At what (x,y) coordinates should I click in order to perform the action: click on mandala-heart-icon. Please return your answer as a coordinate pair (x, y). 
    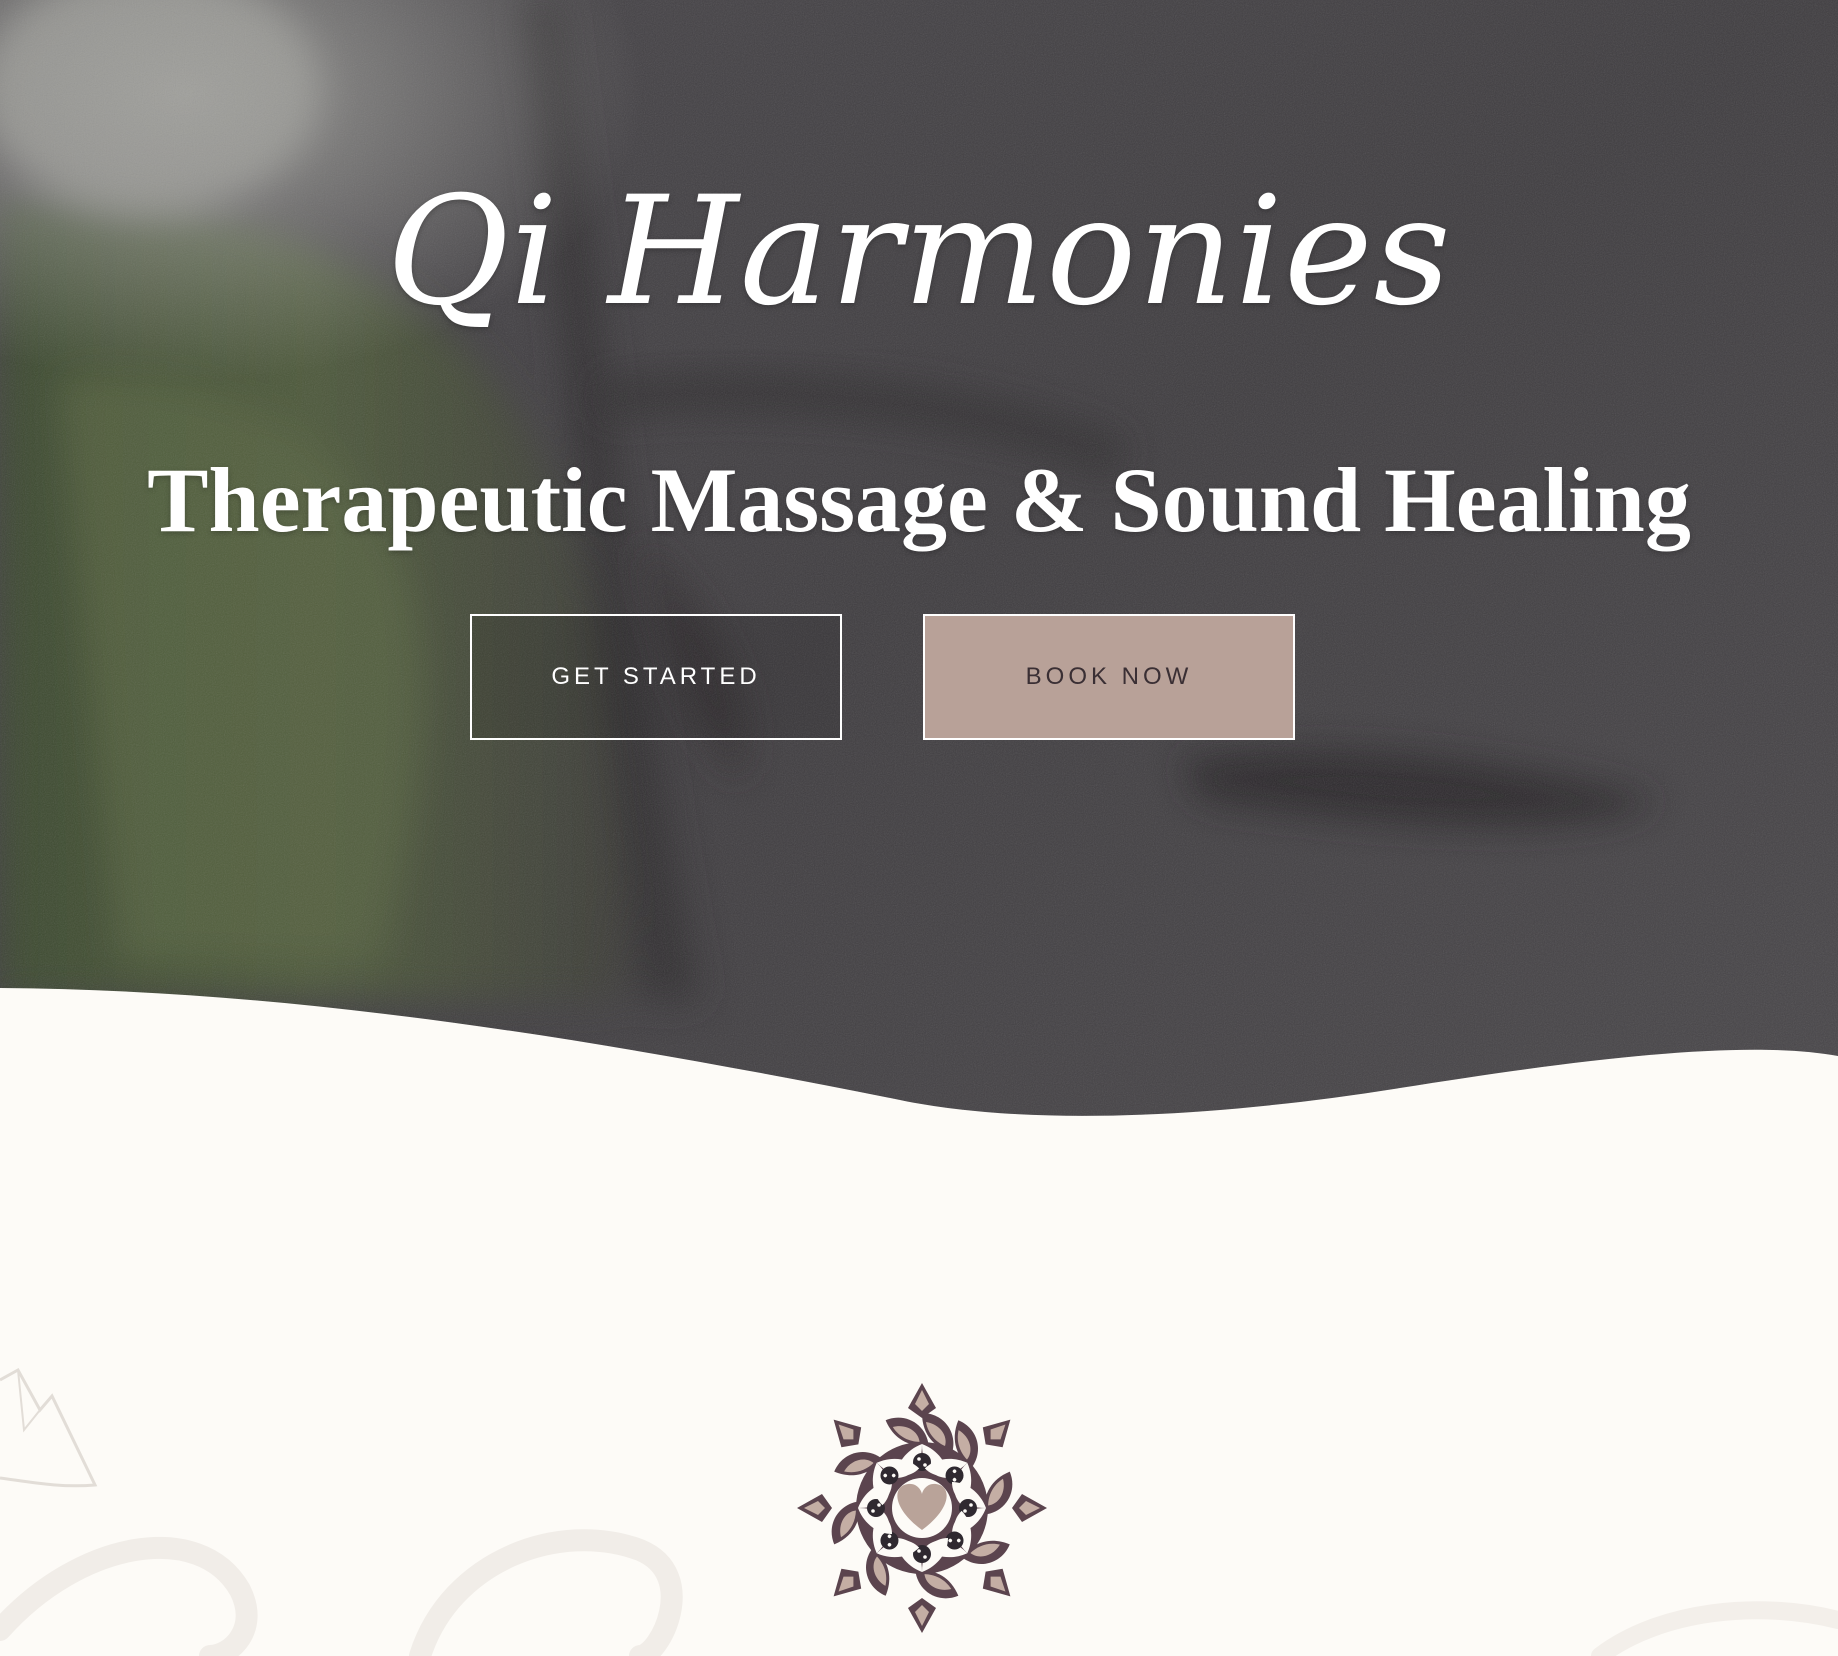
    Looking at the image, I should click on (922, 1508).